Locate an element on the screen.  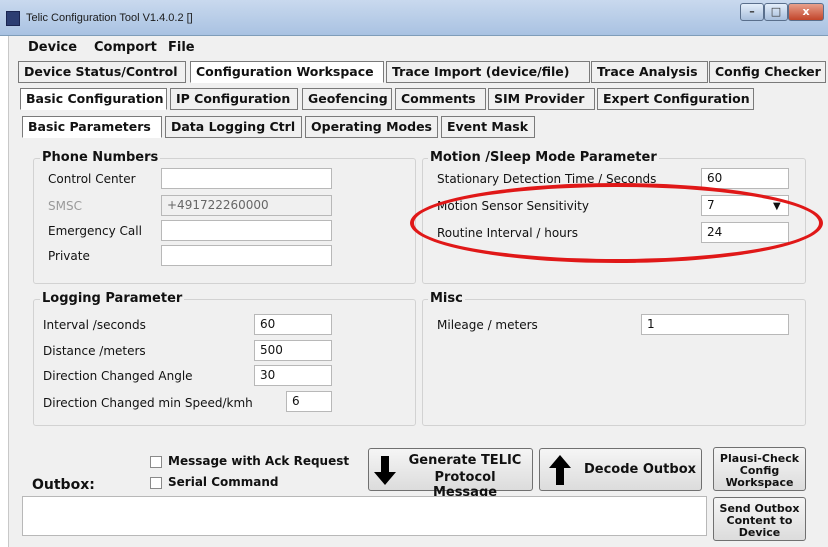
serial-command-checkbox is located at coordinates (156, 483).